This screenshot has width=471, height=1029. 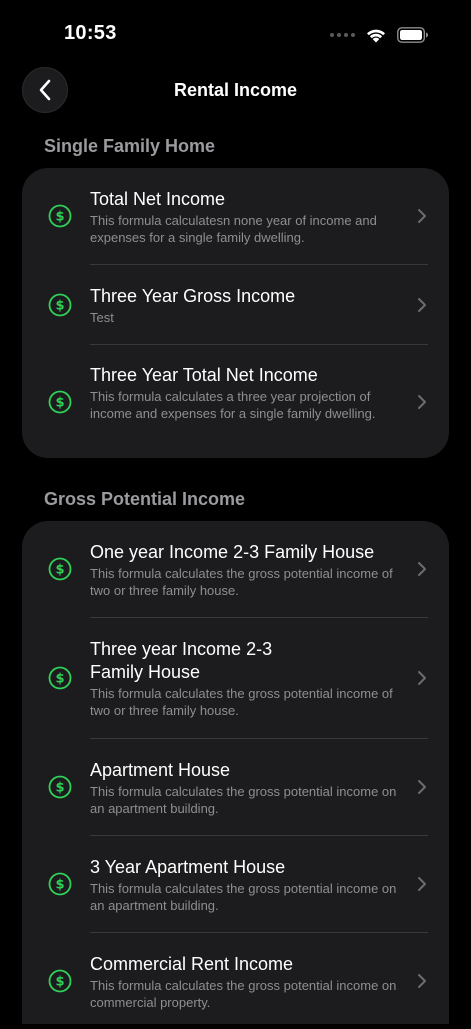 I want to click on item-title: Commercial Rent Income, so click(x=192, y=964).